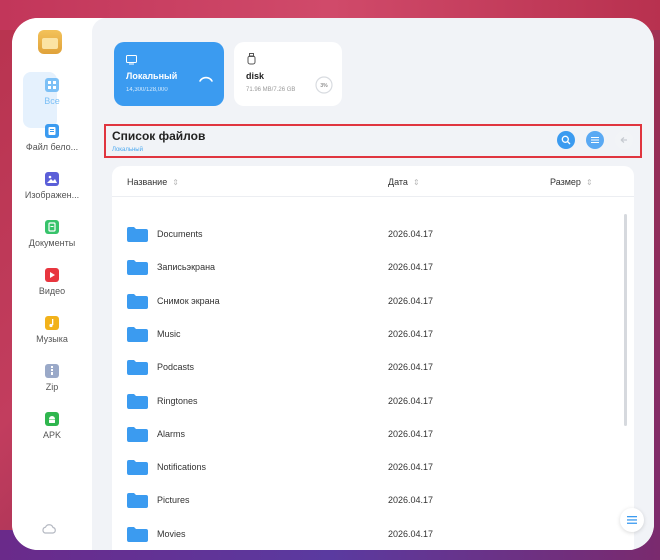  What do you see at coordinates (271, 90) in the screenshot?
I see `storage-card-usage: 71.96 MB/7.26 GB` at bounding box center [271, 90].